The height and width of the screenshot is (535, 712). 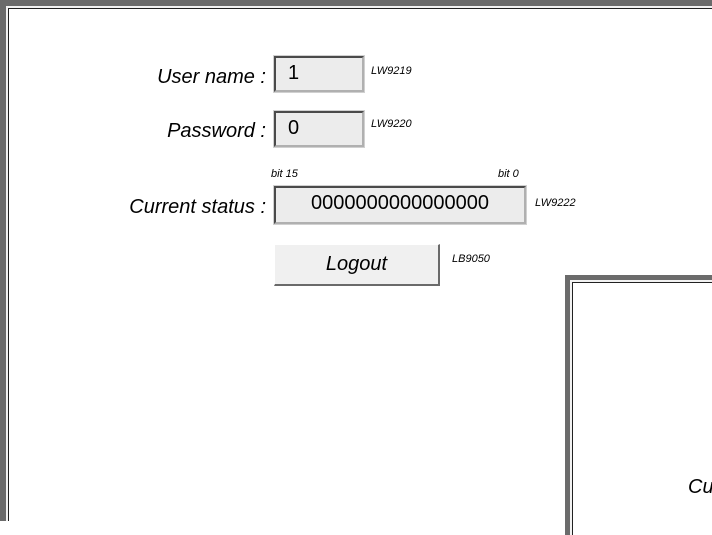 What do you see at coordinates (400, 205) in the screenshot?
I see `status-field: 0000000000000000` at bounding box center [400, 205].